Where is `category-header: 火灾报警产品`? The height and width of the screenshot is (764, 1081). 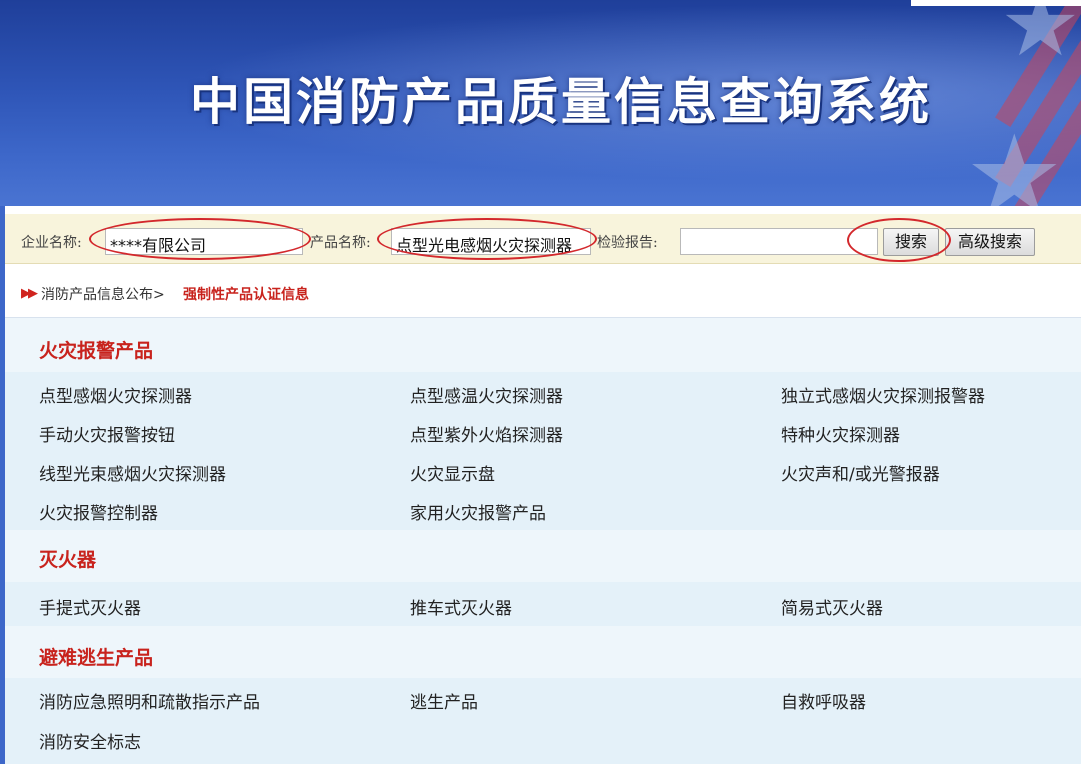 category-header: 火灾报警产品 is located at coordinates (543, 345).